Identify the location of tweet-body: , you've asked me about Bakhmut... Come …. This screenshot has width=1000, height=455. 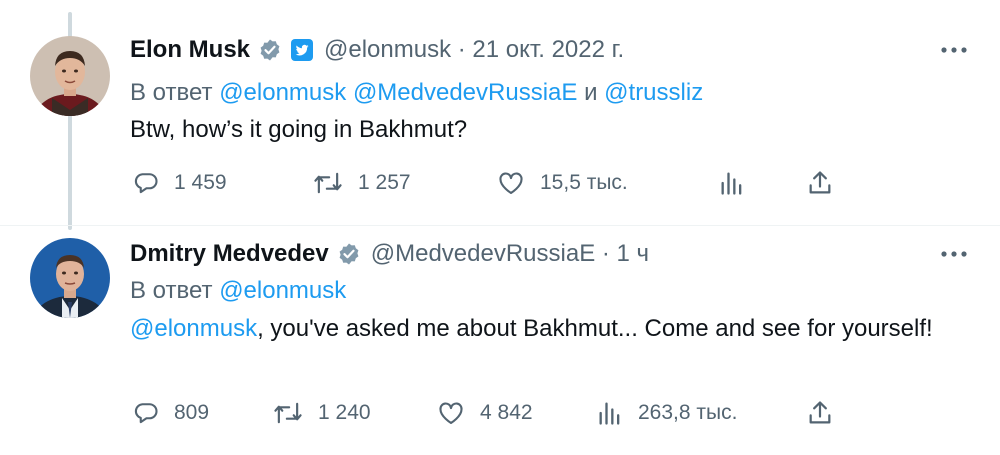
(595, 328).